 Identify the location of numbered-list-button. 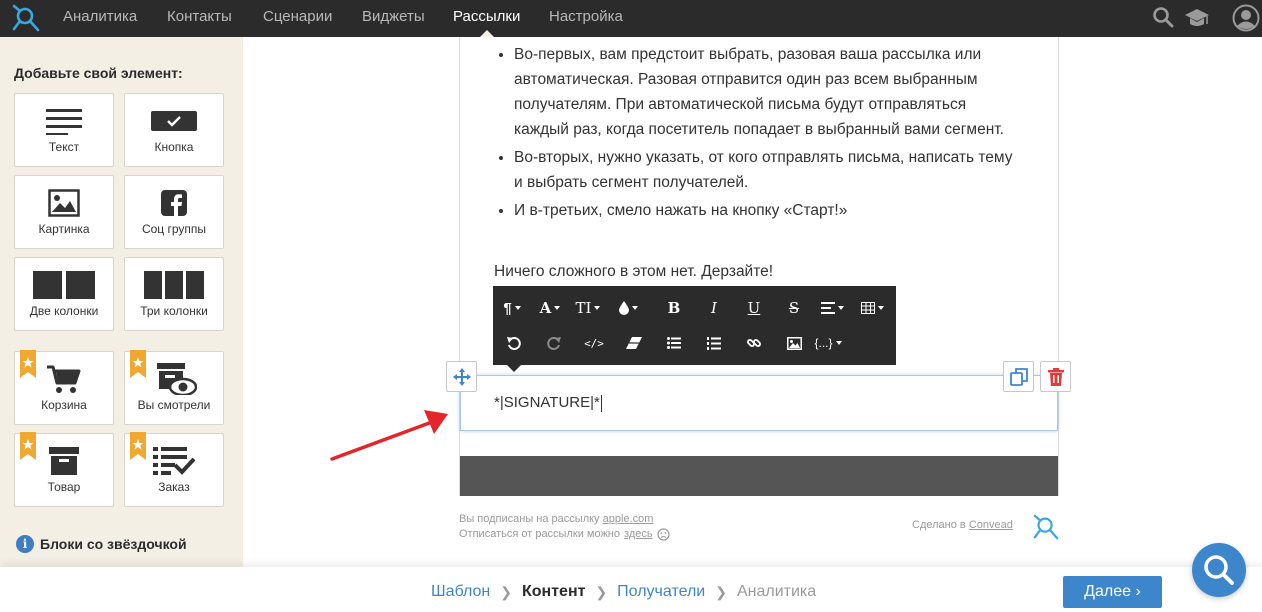
(714, 343).